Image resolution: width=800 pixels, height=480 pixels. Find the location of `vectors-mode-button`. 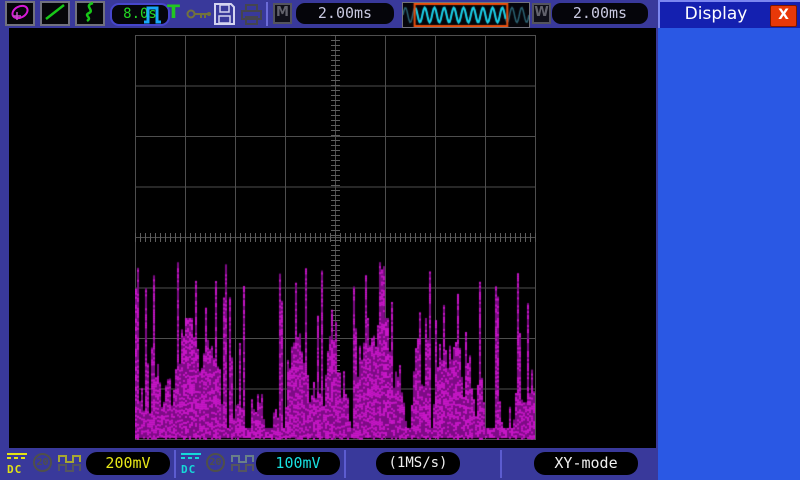

vectors-mode-button is located at coordinates (55, 13).